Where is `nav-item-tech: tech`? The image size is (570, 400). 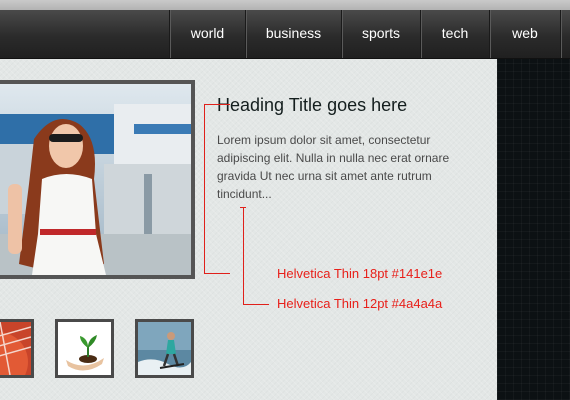 nav-item-tech: tech is located at coordinates (454, 34).